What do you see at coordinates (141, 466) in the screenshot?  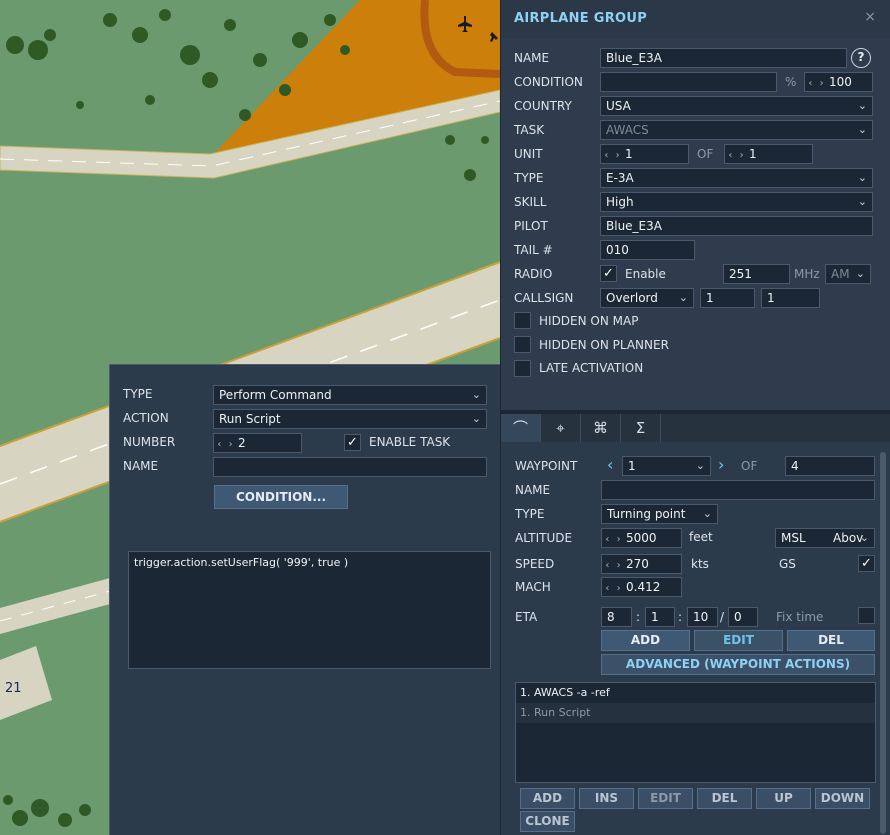 I see `task-name-label: NAME` at bounding box center [141, 466].